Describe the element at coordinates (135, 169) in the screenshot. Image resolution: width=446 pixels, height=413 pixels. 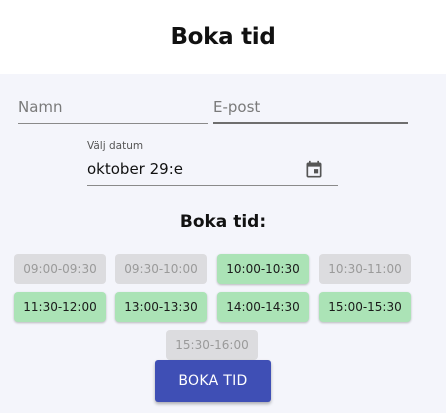
I see `date-value: oktober 29:e` at that location.